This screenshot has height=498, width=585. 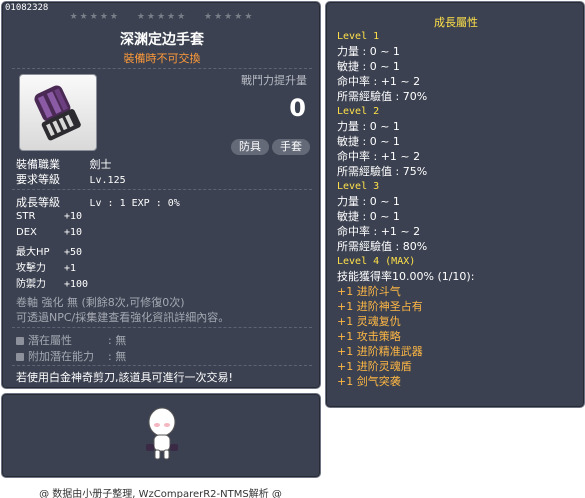 What do you see at coordinates (61, 356) in the screenshot?
I see `bonus-potential-label: 附加潛在能力` at bounding box center [61, 356].